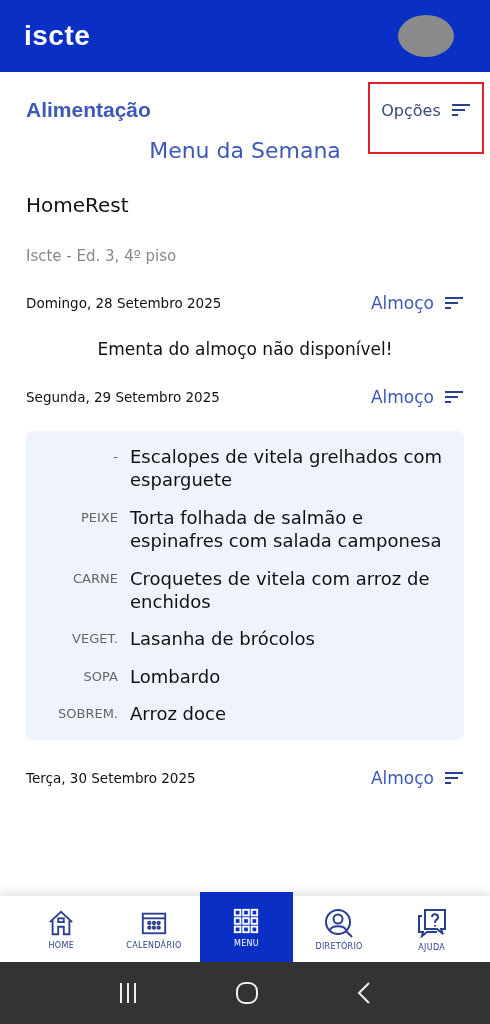  I want to click on nav-tab: DIRETÓRIO, so click(339, 929).